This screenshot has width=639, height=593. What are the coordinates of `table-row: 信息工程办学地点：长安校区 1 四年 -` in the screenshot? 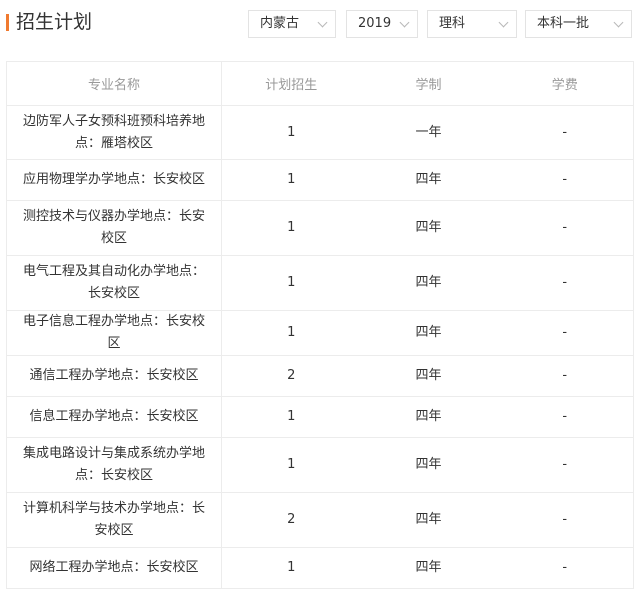 It's located at (320, 417).